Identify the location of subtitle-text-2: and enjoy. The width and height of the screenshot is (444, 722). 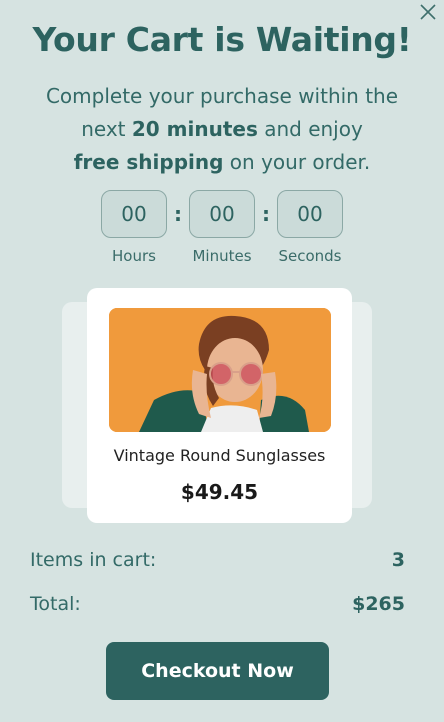
(310, 129).